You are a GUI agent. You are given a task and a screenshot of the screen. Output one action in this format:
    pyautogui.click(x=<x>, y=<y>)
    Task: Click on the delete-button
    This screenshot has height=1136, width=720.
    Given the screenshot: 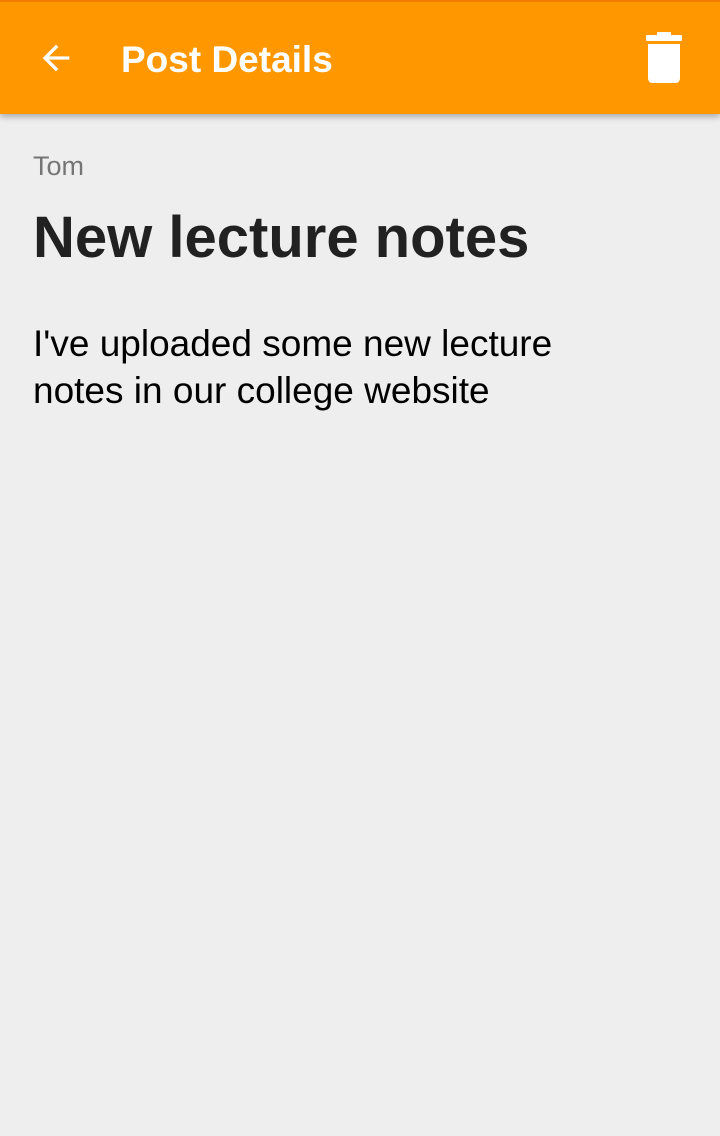 What is the action you would take?
    pyautogui.click(x=664, y=58)
    